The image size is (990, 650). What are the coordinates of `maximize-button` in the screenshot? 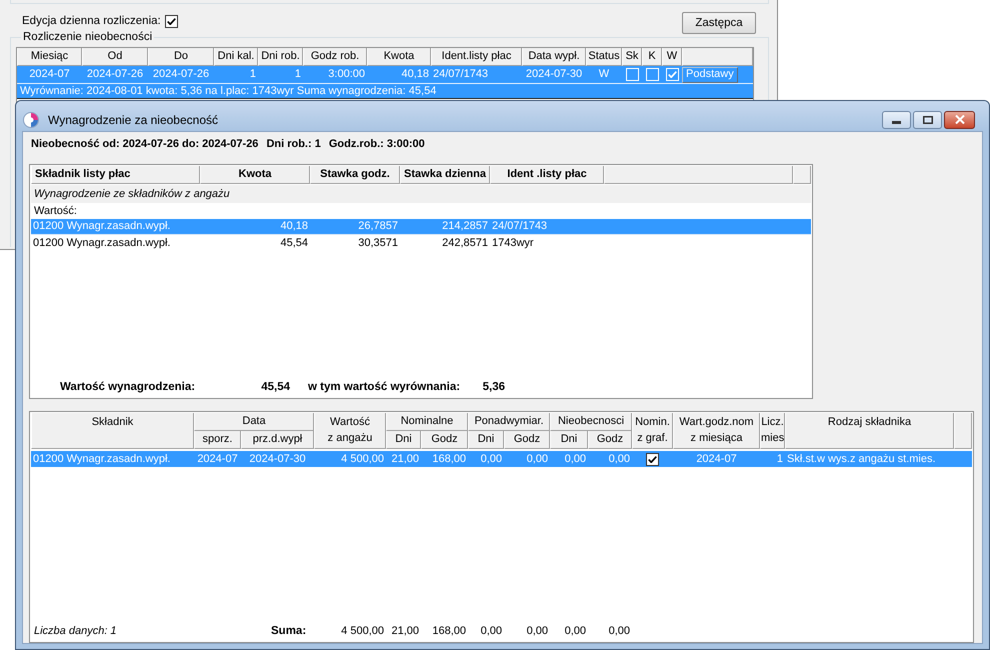 It's located at (927, 119).